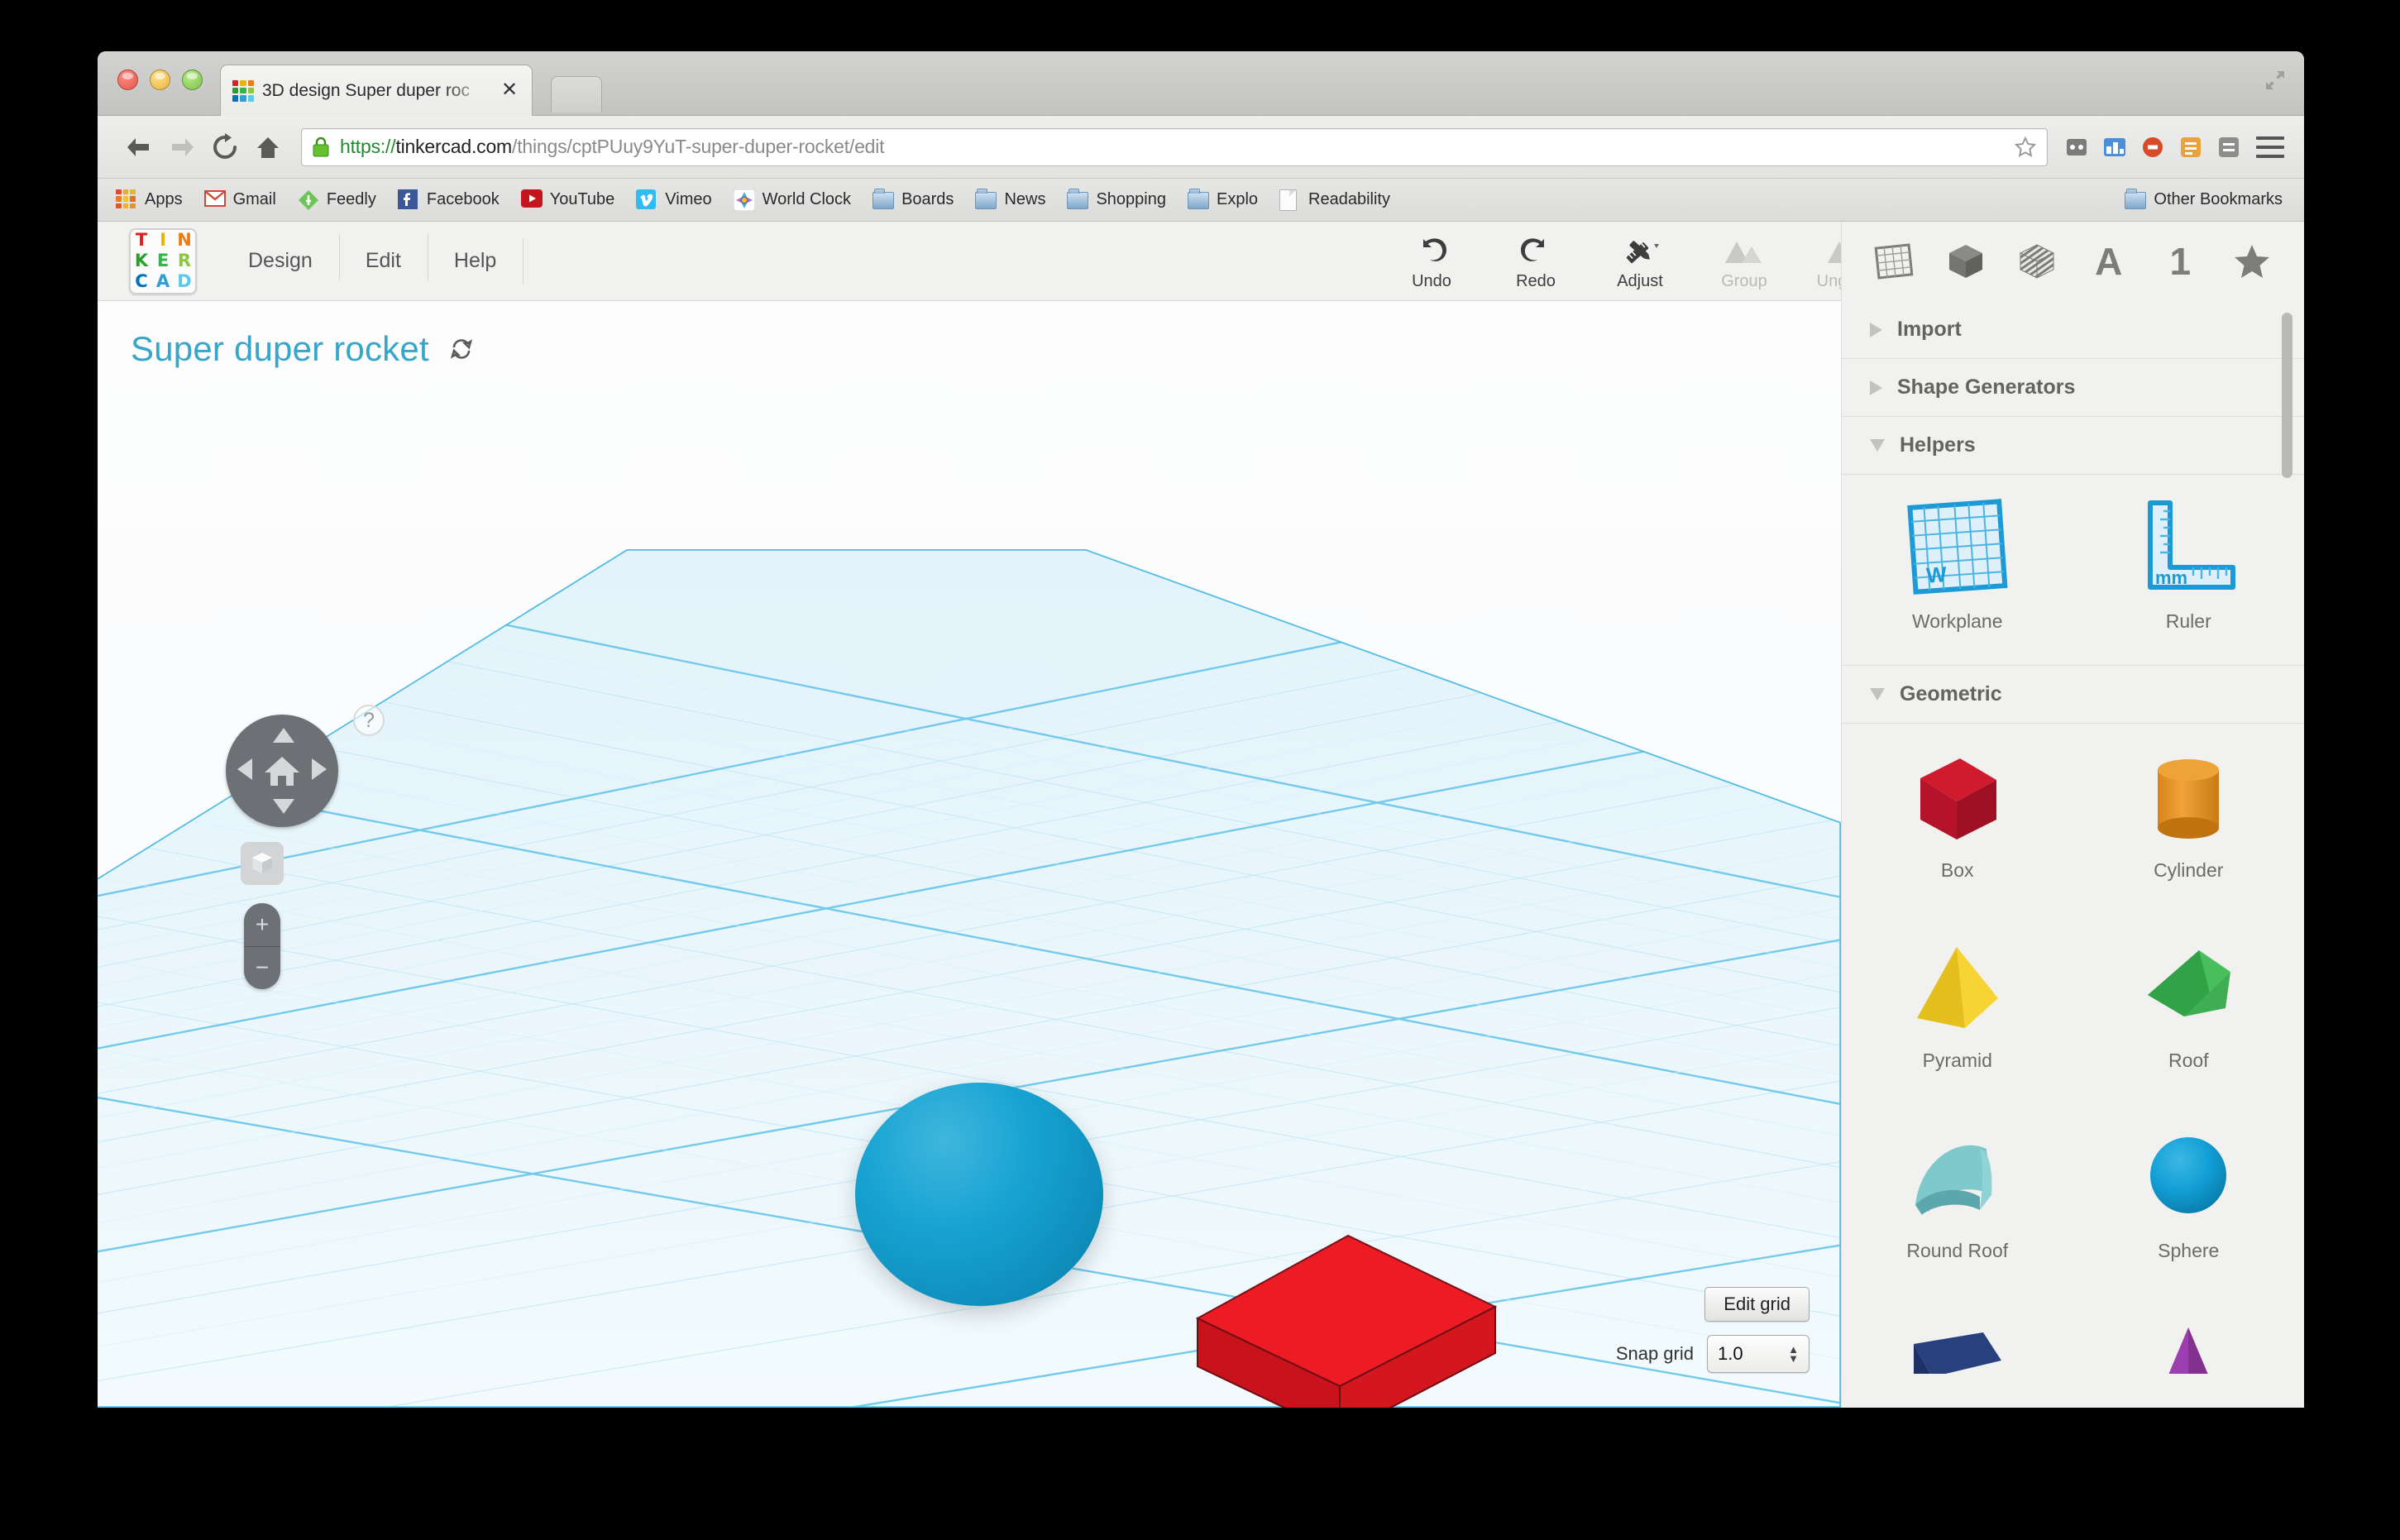  Describe the element at coordinates (193, 79) in the screenshot. I see `maximize-window-button` at that location.